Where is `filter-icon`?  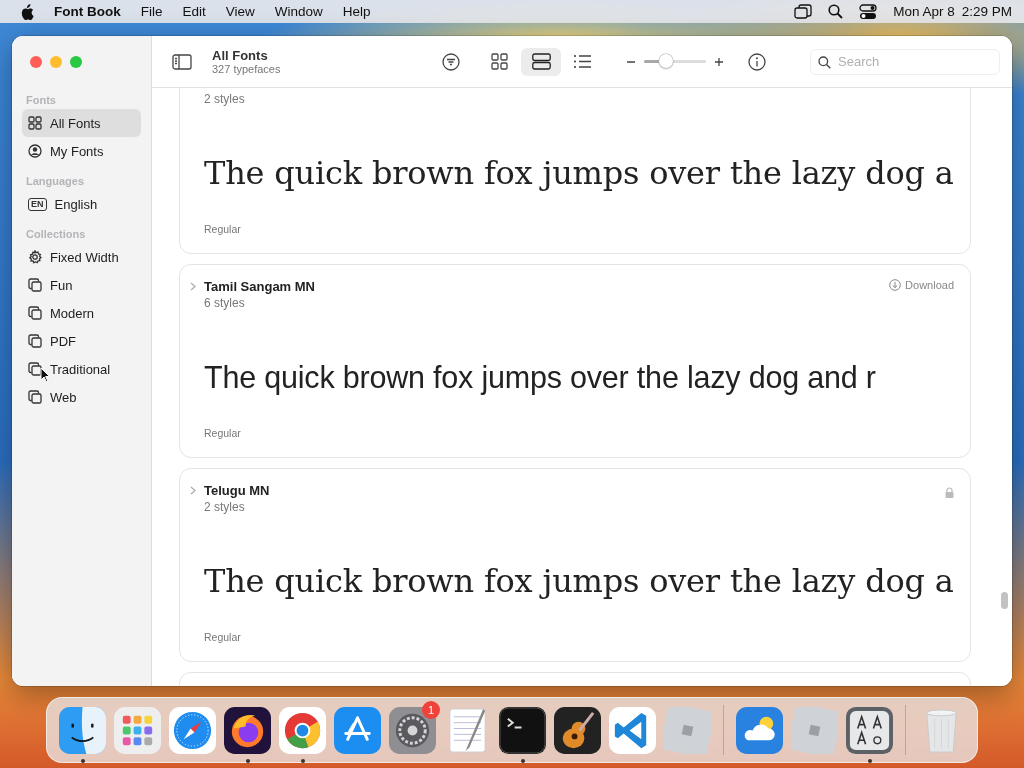
filter-icon is located at coordinates (451, 61).